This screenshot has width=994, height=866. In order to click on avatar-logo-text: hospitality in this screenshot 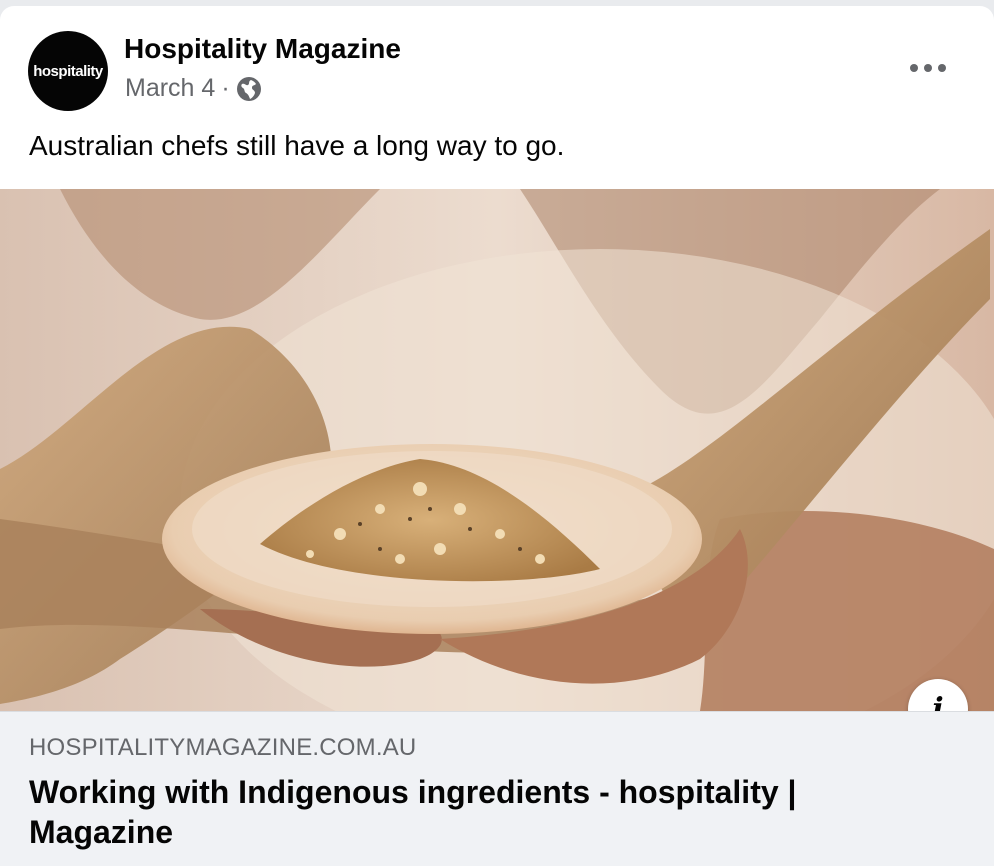, I will do `click(68, 71)`.